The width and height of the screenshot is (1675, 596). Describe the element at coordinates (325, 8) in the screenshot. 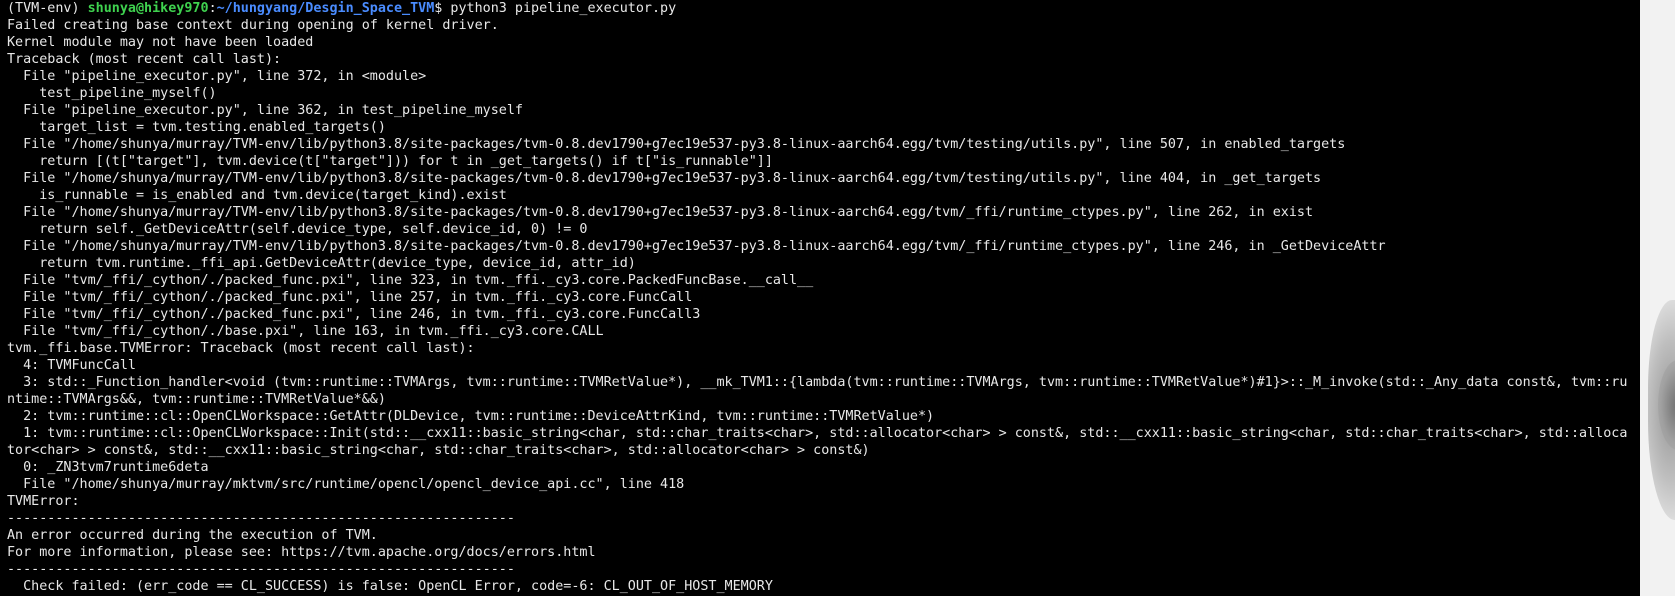

I see `prompt-path: ~/hungyang/Desgin_Space_TVM` at that location.